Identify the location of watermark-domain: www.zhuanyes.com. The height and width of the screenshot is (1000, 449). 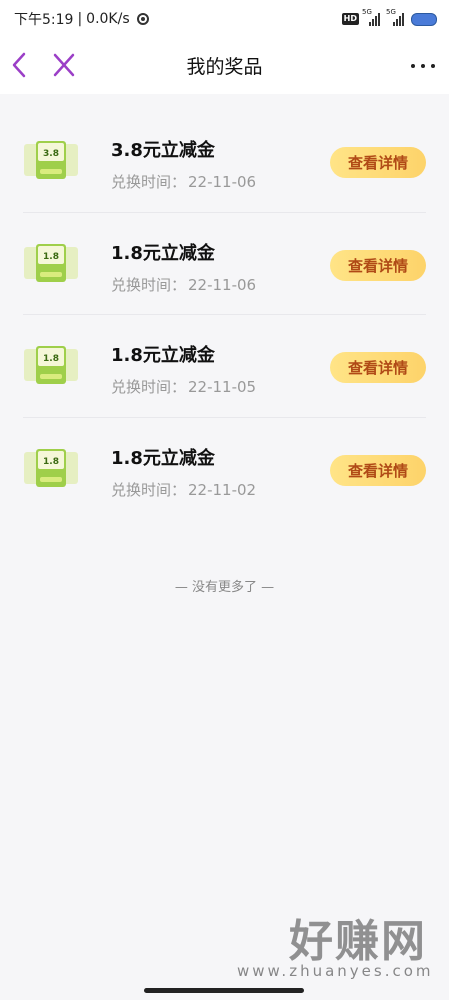
(335, 971).